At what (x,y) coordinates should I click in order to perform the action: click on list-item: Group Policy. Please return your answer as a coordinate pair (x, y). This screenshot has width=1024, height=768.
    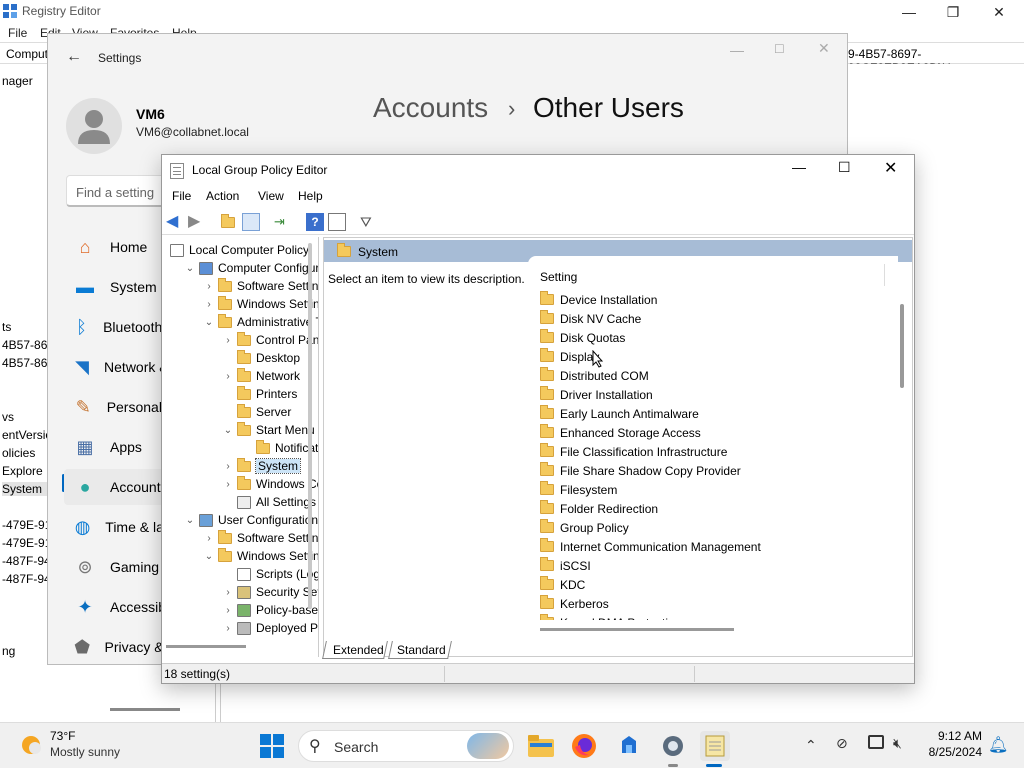
    Looking at the image, I should click on (583, 527).